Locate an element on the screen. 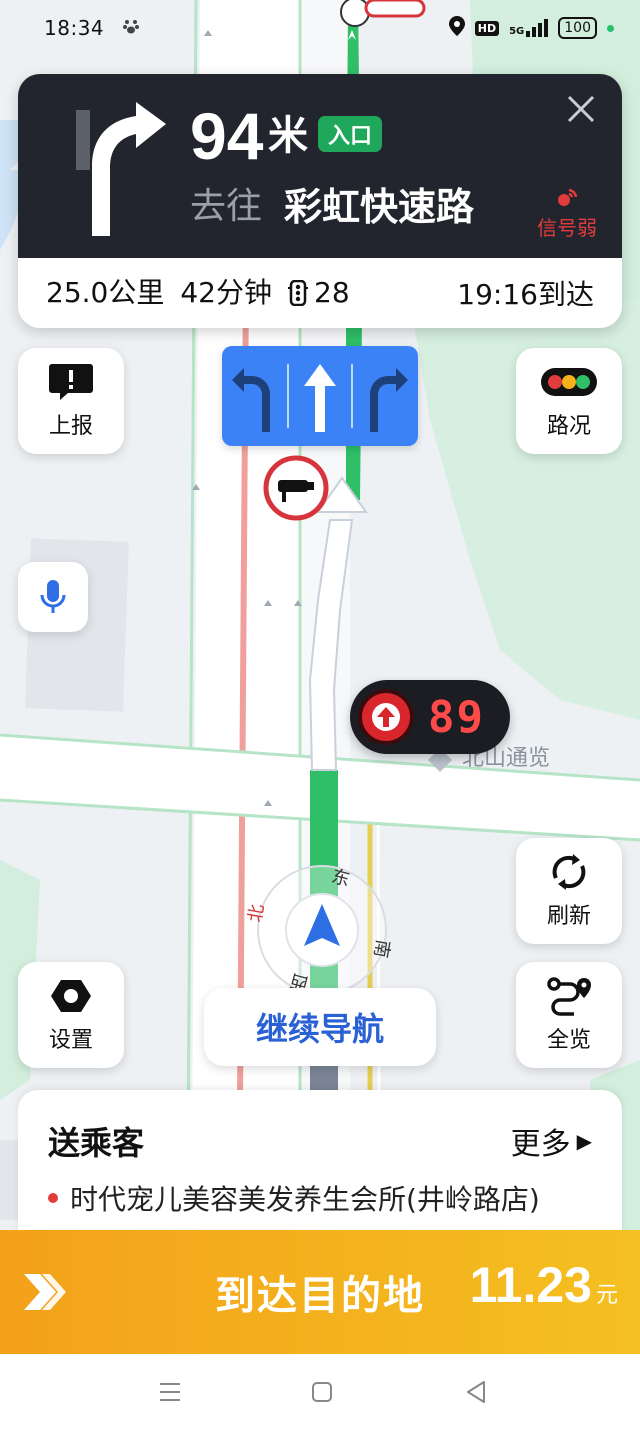 The height and width of the screenshot is (1432, 640). overview-button: 全览 is located at coordinates (569, 1015).